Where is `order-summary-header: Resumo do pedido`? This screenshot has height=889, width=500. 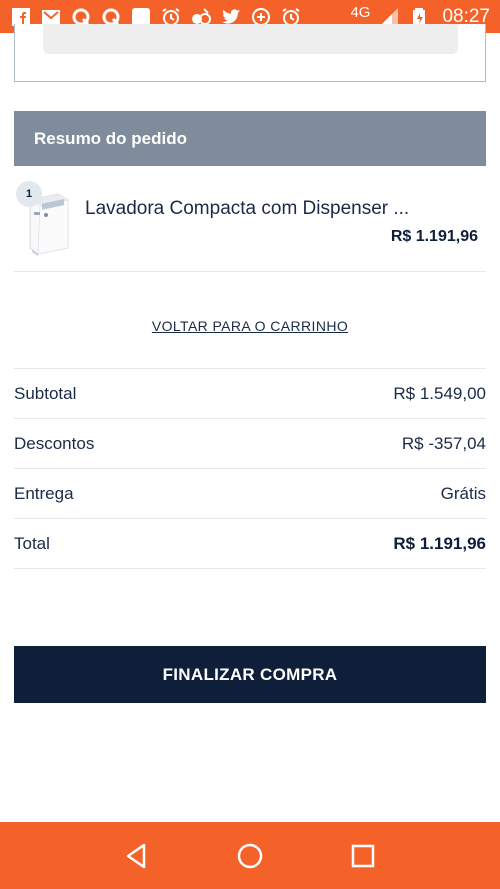 order-summary-header: Resumo do pedido is located at coordinates (250, 138).